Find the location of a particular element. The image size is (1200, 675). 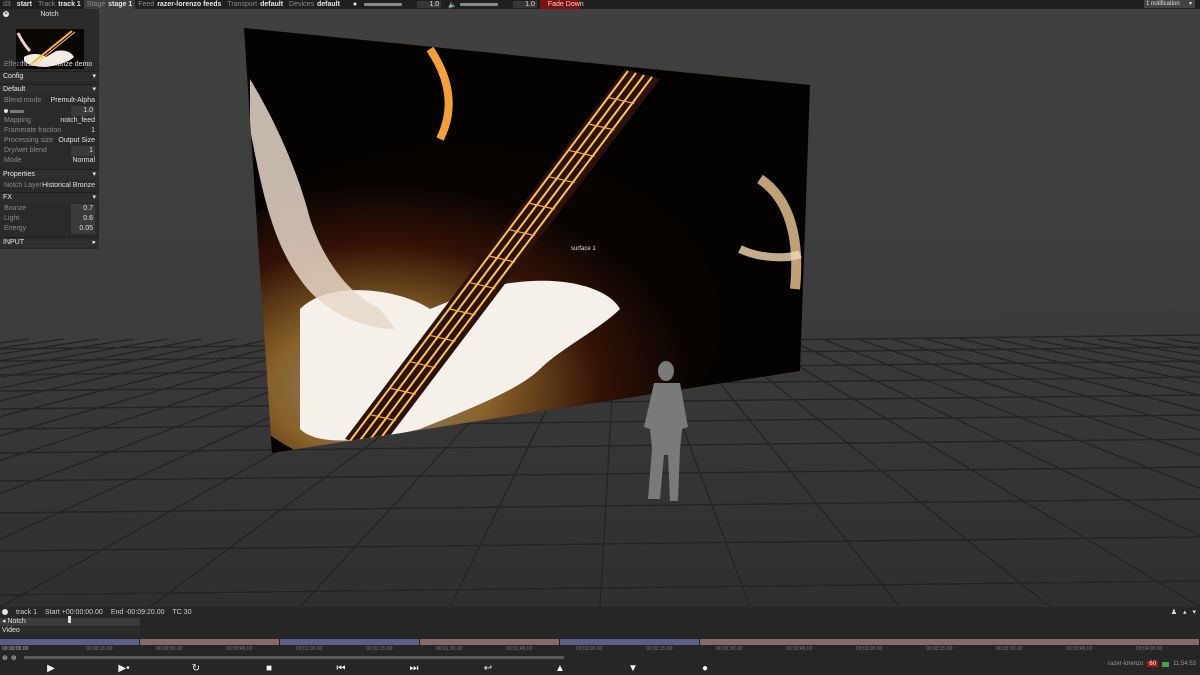

ruler-tick-label: 00:03:30.00 is located at coordinates (1009, 649).